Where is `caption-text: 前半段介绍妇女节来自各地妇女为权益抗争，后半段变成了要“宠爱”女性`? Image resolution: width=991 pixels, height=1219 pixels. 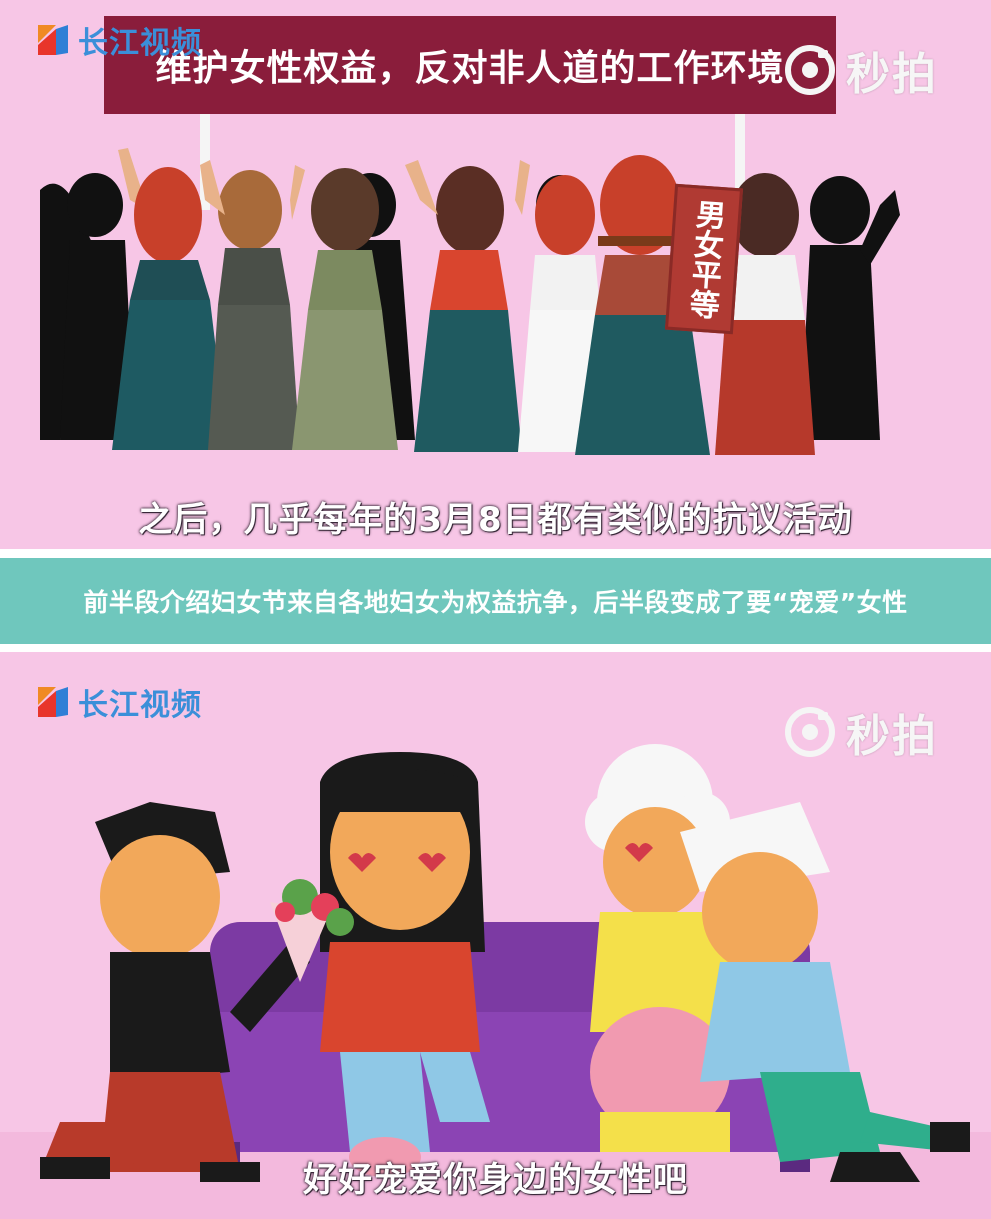
caption-text: 前半段介绍妇女节来自各地妇女为权益抗争，后半段变成了要“宠爱”女性 is located at coordinates (495, 602).